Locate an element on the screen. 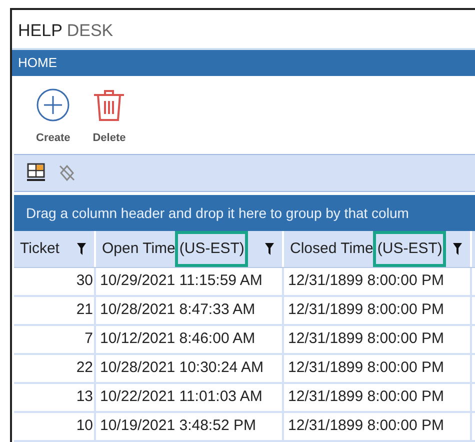 Image resolution: width=475 pixels, height=442 pixels. table-cell: 10/28/2021 8:47:33 AM is located at coordinates (190, 310).